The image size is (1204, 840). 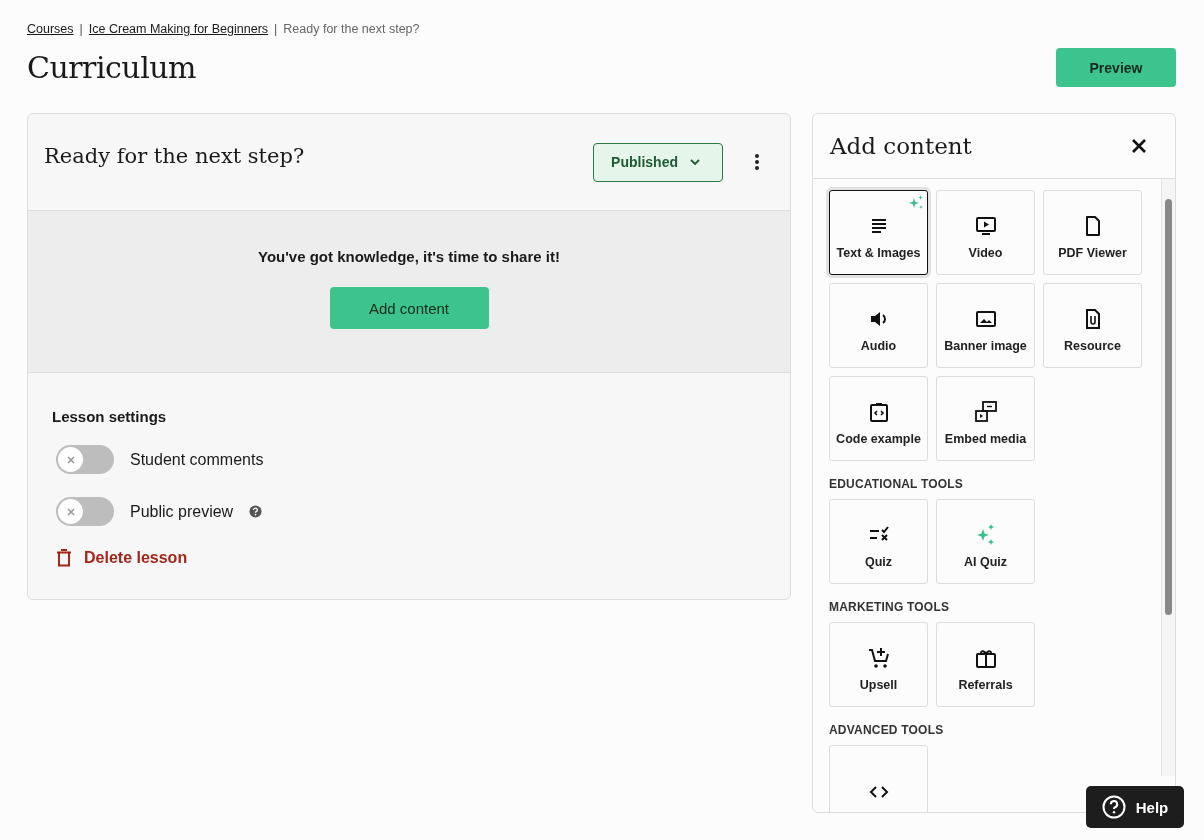 I want to click on breadcrumb-link: Courses, so click(x=50, y=29).